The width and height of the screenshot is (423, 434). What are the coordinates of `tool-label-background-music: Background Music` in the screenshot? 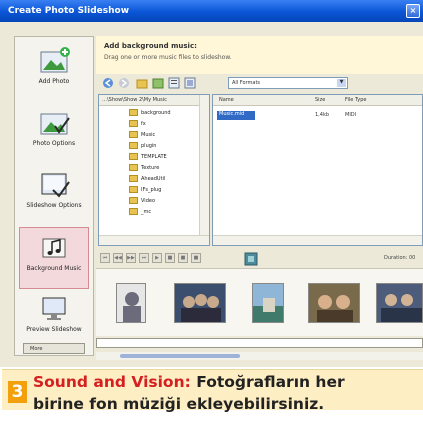 It's located at (54, 268).